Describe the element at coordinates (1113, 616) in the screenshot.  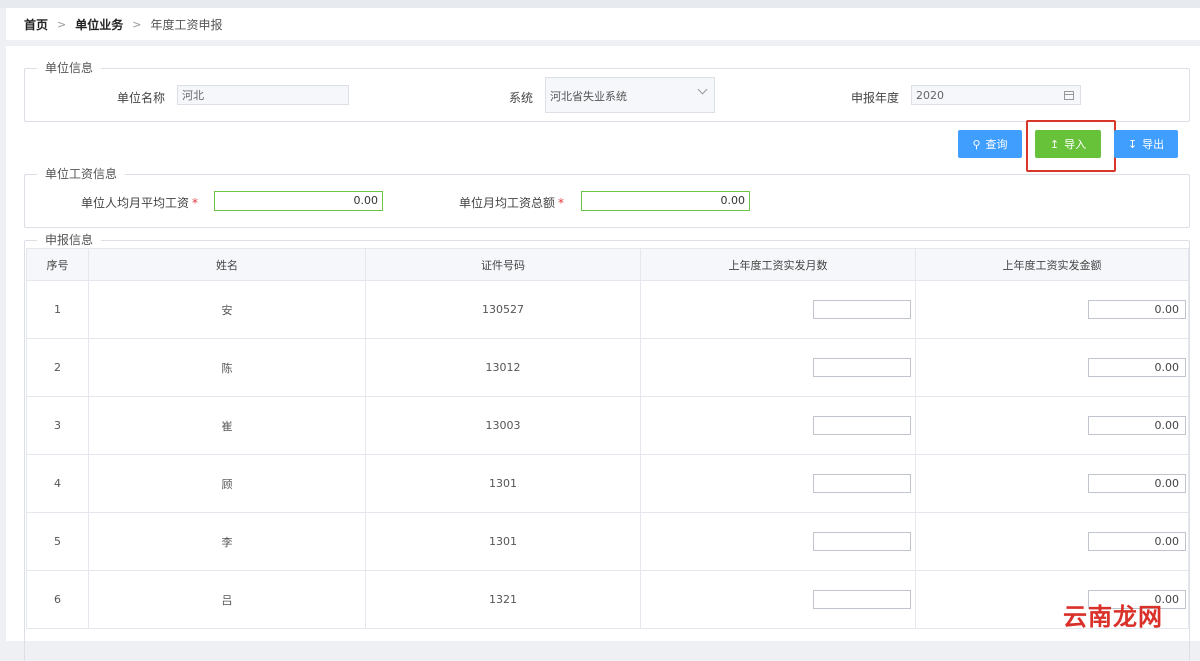
I see `watermark-logo: 云南龙网` at that location.